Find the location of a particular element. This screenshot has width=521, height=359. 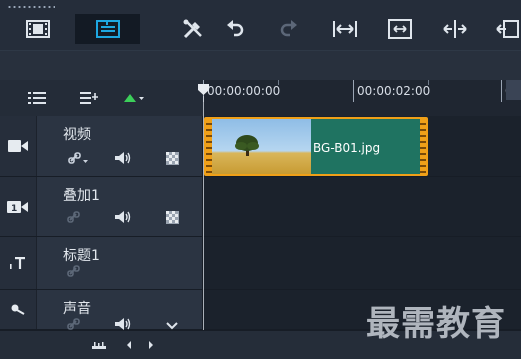

triangle-left-icon is located at coordinates (129, 345).